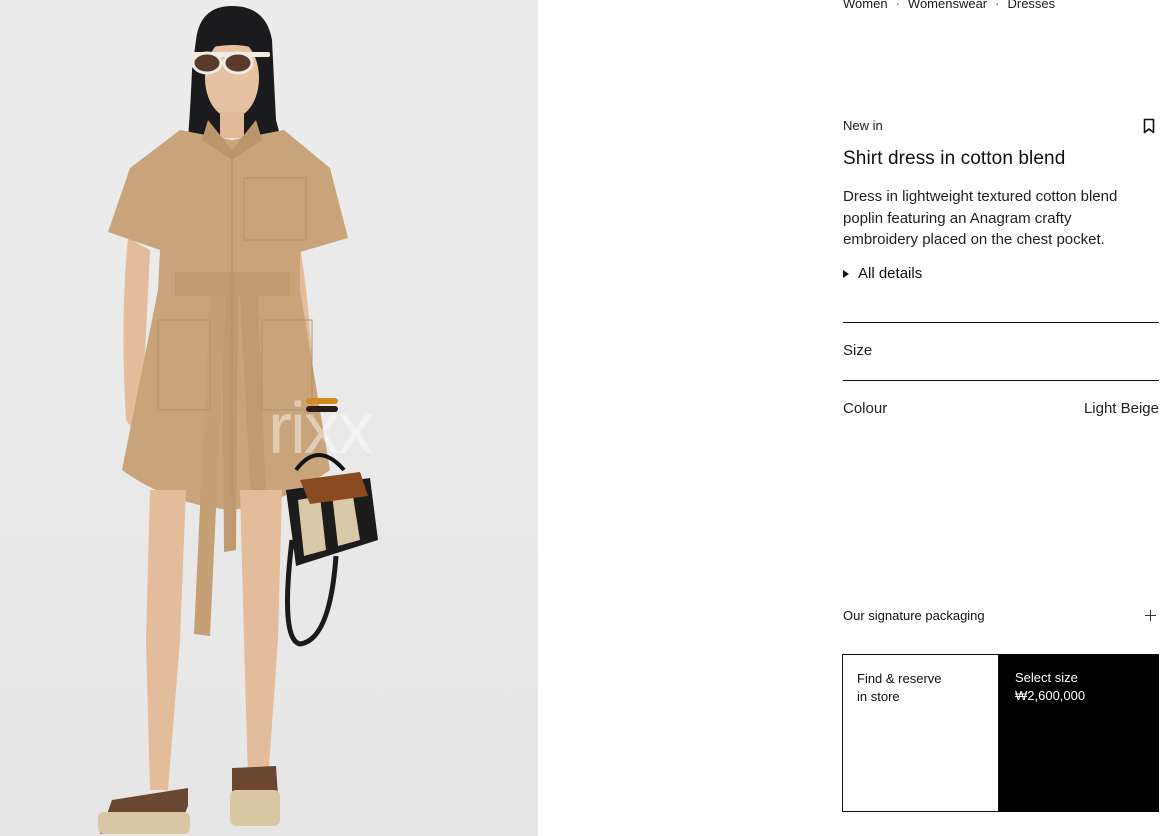  Describe the element at coordinates (954, 158) in the screenshot. I see `product-title: Shirt dress in cotton blend` at that location.